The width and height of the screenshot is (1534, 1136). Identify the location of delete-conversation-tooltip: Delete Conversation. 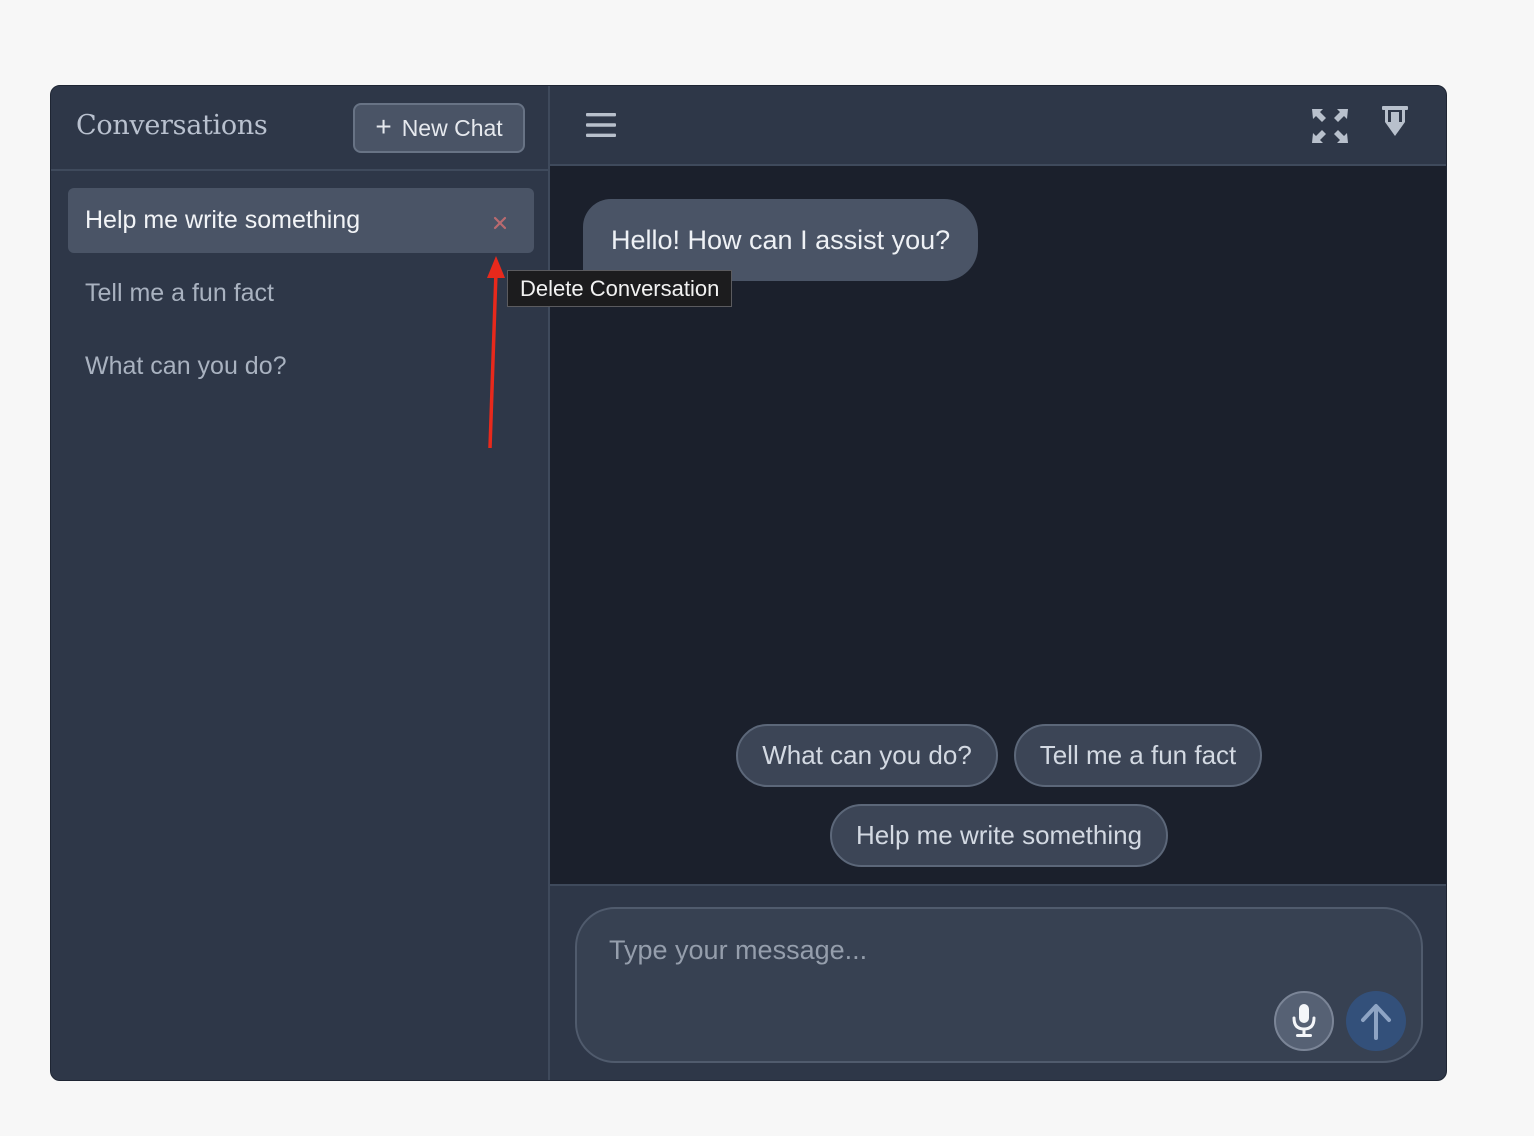
(620, 288).